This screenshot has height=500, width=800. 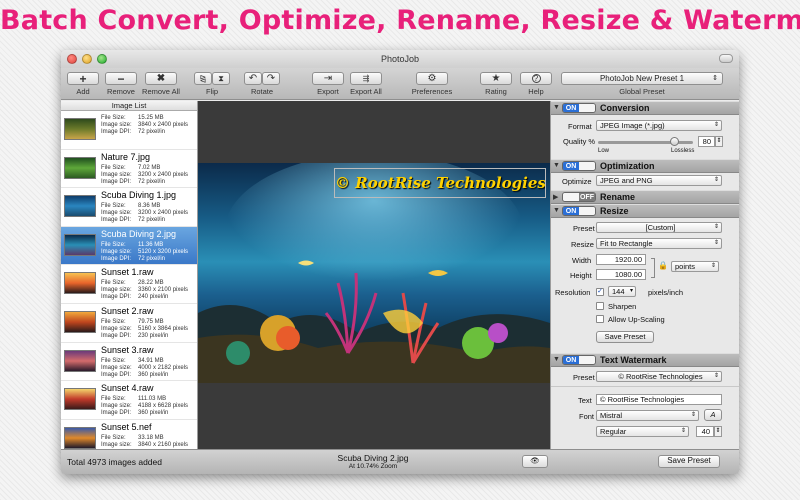 What do you see at coordinates (718, 431) in the screenshot?
I see `font-size-stepper: ⇕` at bounding box center [718, 431].